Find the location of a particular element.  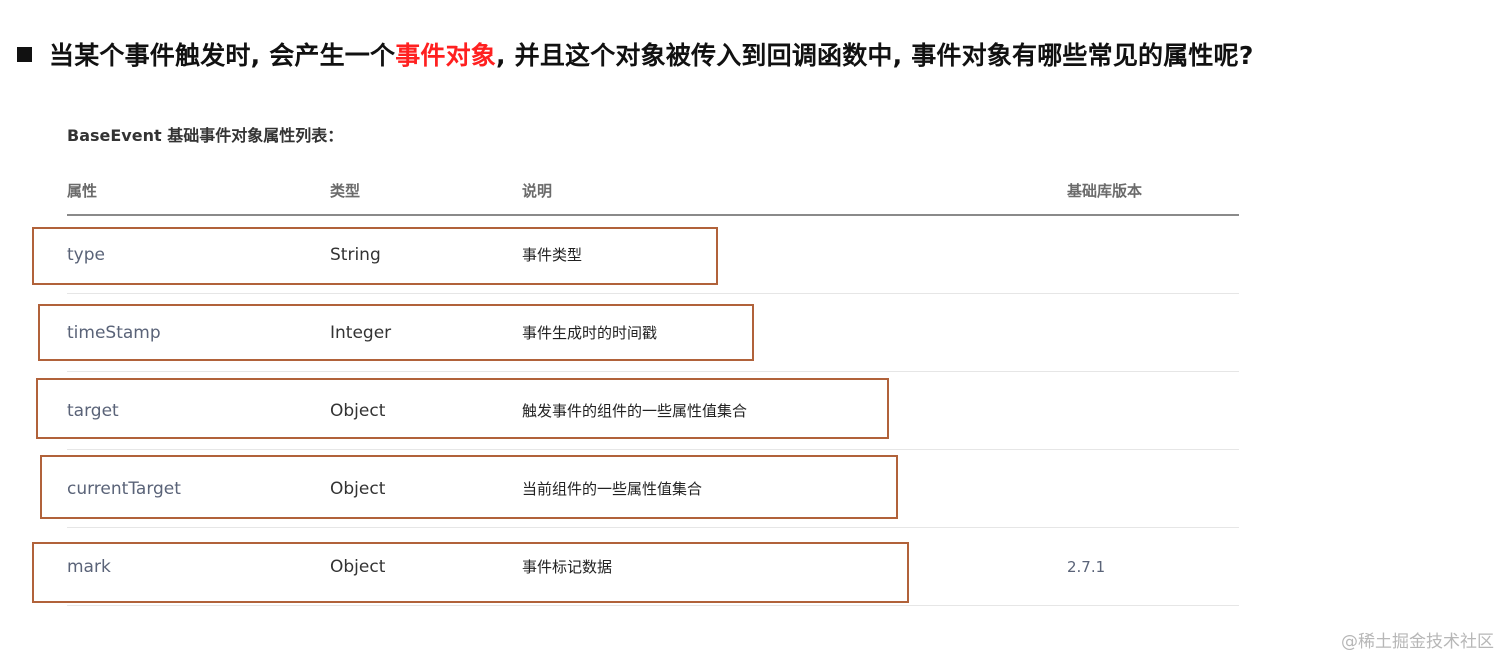

cell-type: String is located at coordinates (355, 255).